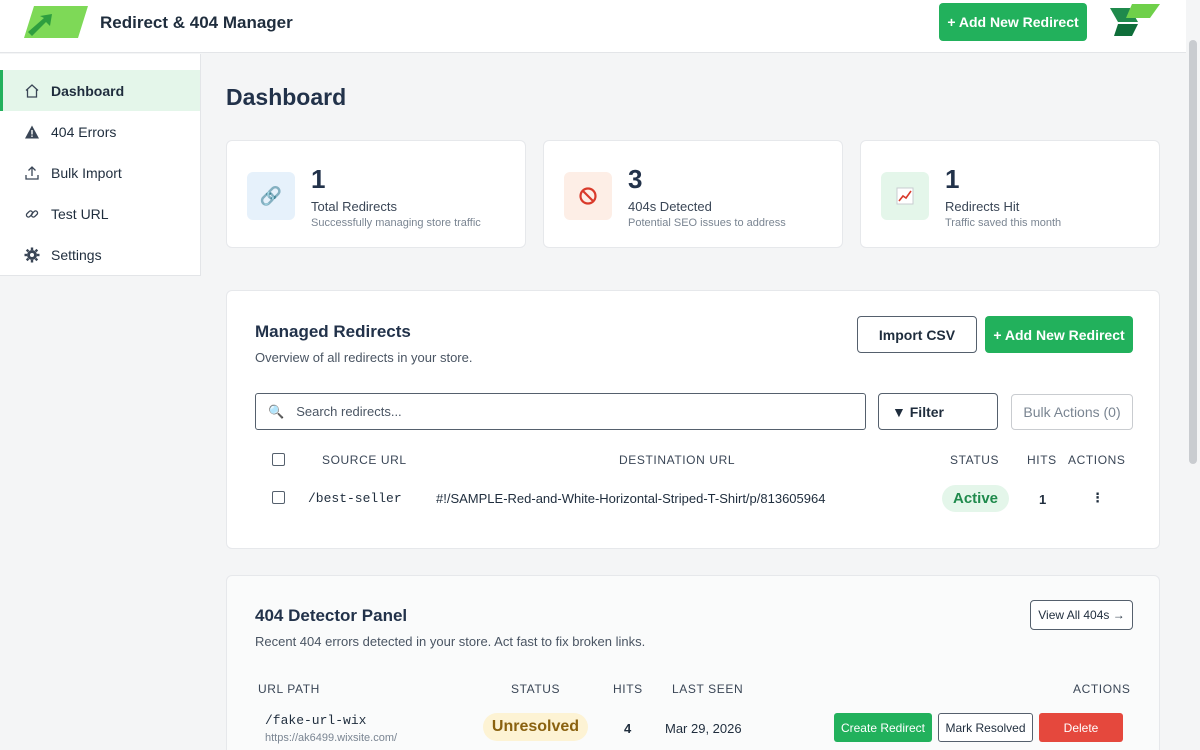  What do you see at coordinates (670, 206) in the screenshot?
I see `stat-label: 404s Detected` at bounding box center [670, 206].